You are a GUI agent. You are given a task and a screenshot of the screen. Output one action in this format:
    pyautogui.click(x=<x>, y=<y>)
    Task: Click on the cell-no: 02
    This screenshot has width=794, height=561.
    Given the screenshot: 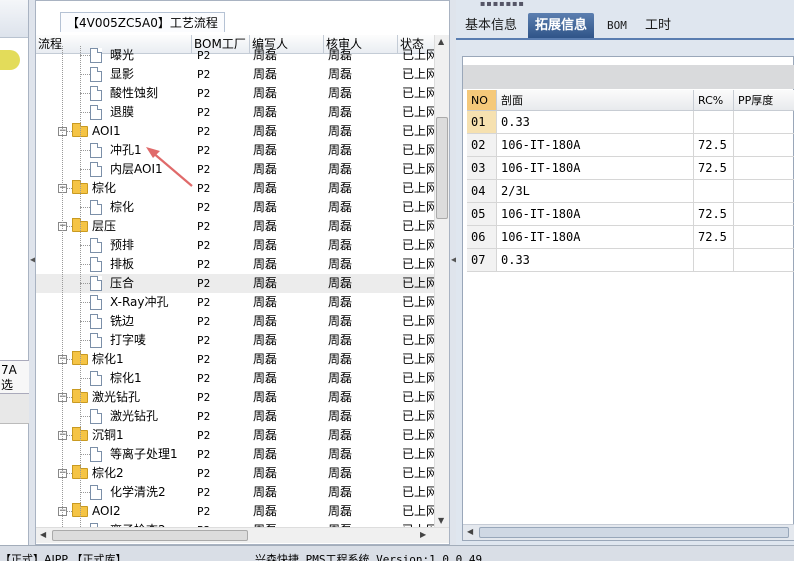 What is the action you would take?
    pyautogui.click(x=482, y=145)
    